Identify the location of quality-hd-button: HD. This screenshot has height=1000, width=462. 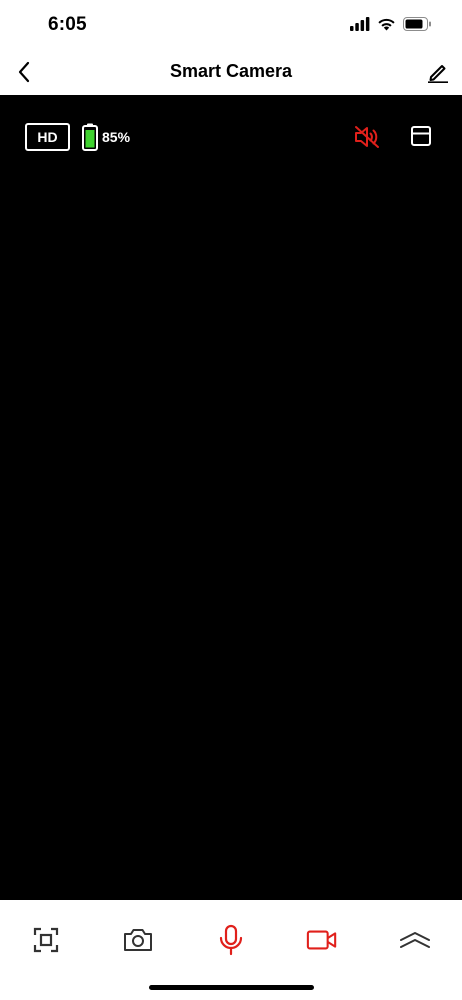
(47, 137).